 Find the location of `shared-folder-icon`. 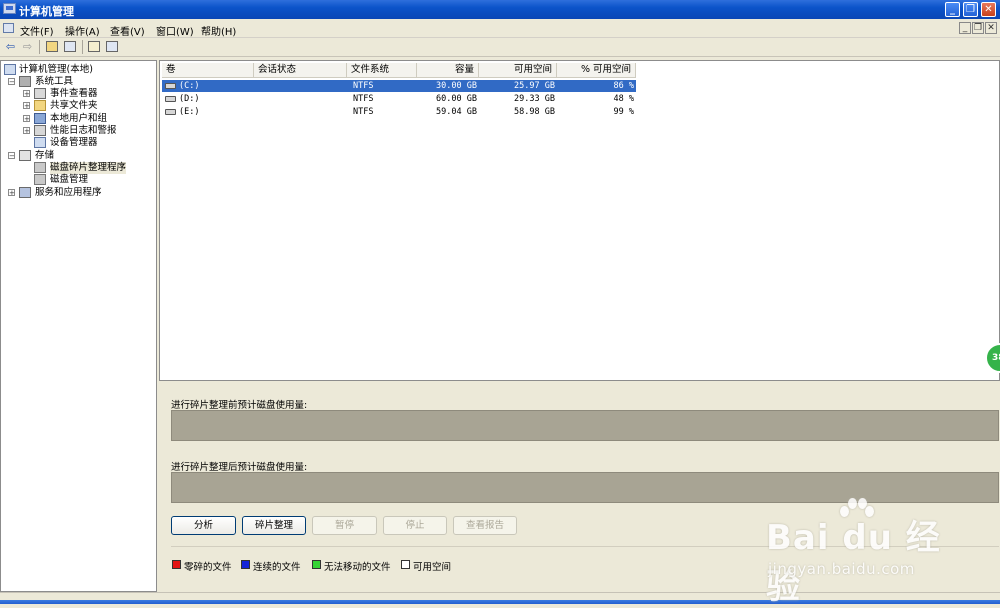

shared-folder-icon is located at coordinates (40, 105).